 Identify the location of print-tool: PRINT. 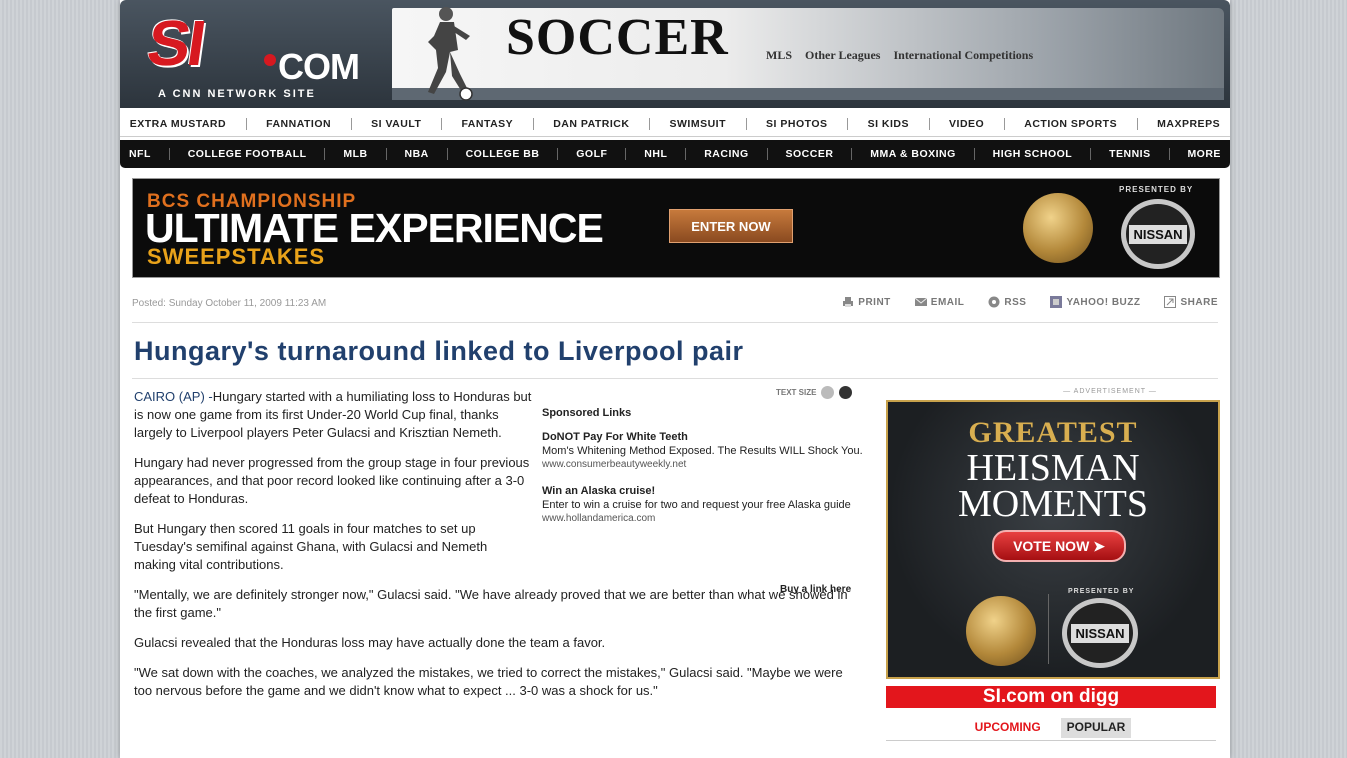
(866, 302).